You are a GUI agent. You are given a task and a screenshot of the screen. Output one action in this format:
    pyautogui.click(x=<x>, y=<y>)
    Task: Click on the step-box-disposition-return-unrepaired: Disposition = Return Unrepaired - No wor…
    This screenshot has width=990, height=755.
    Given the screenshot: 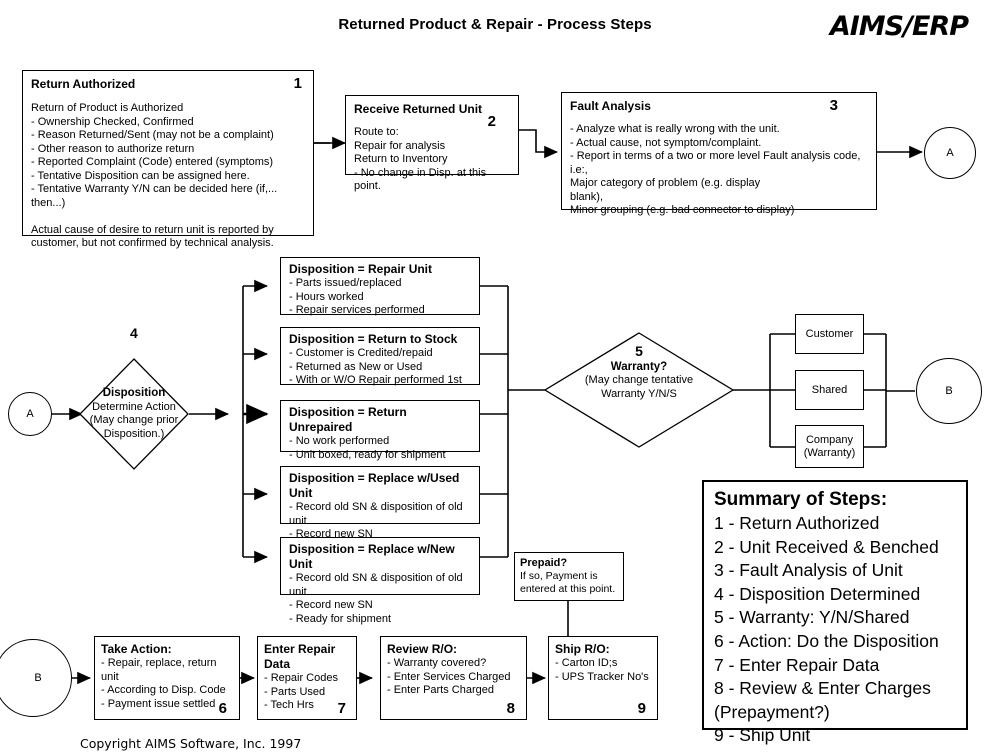 What is the action you would take?
    pyautogui.click(x=380, y=430)
    